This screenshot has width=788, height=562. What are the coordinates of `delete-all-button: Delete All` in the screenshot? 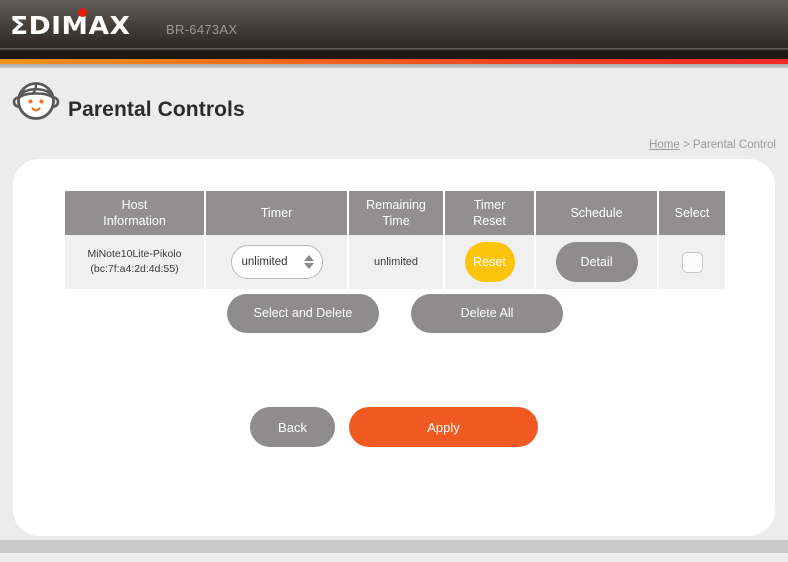 It's located at (487, 313).